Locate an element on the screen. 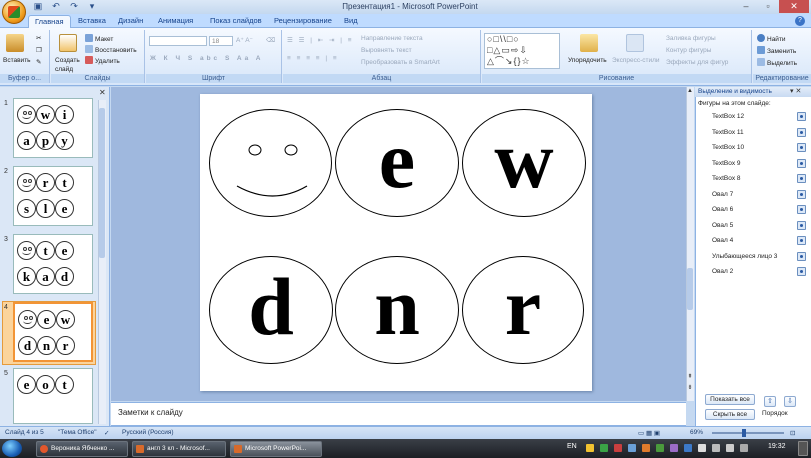 The image size is (811, 458). copy-icon: ❐ is located at coordinates (39, 50).